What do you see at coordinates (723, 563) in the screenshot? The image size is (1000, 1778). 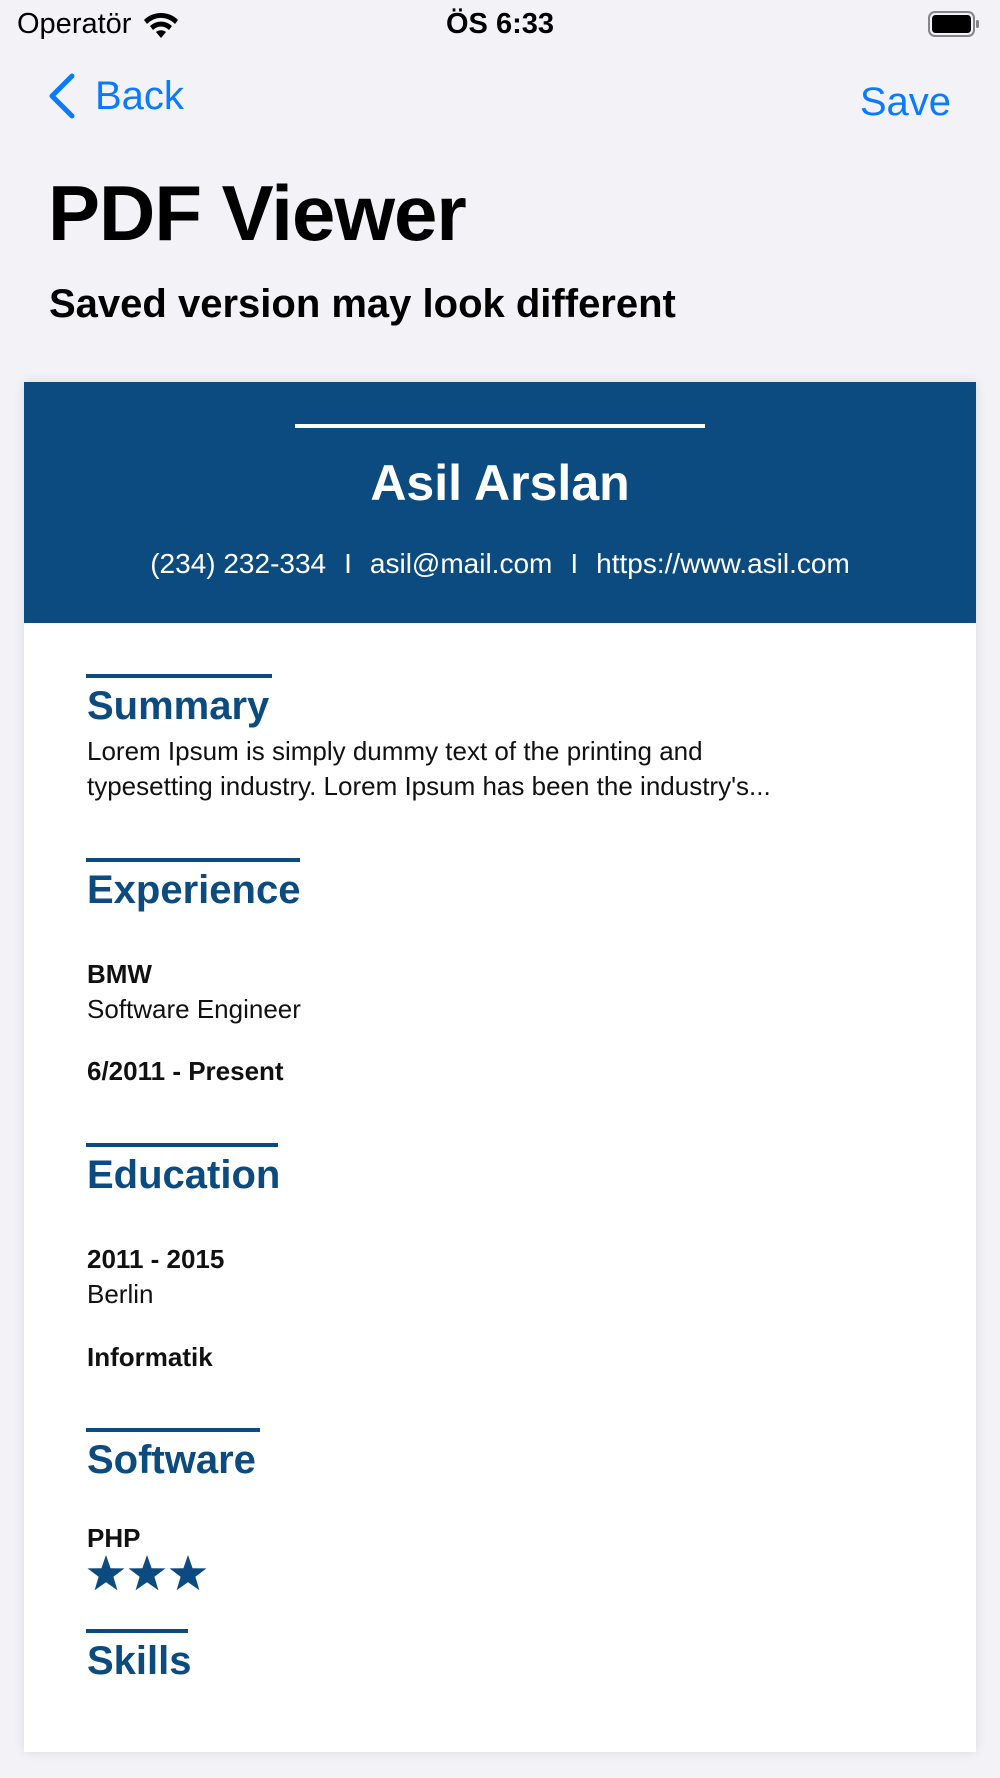 I see `contact-website: https://www.asil.com` at bounding box center [723, 563].